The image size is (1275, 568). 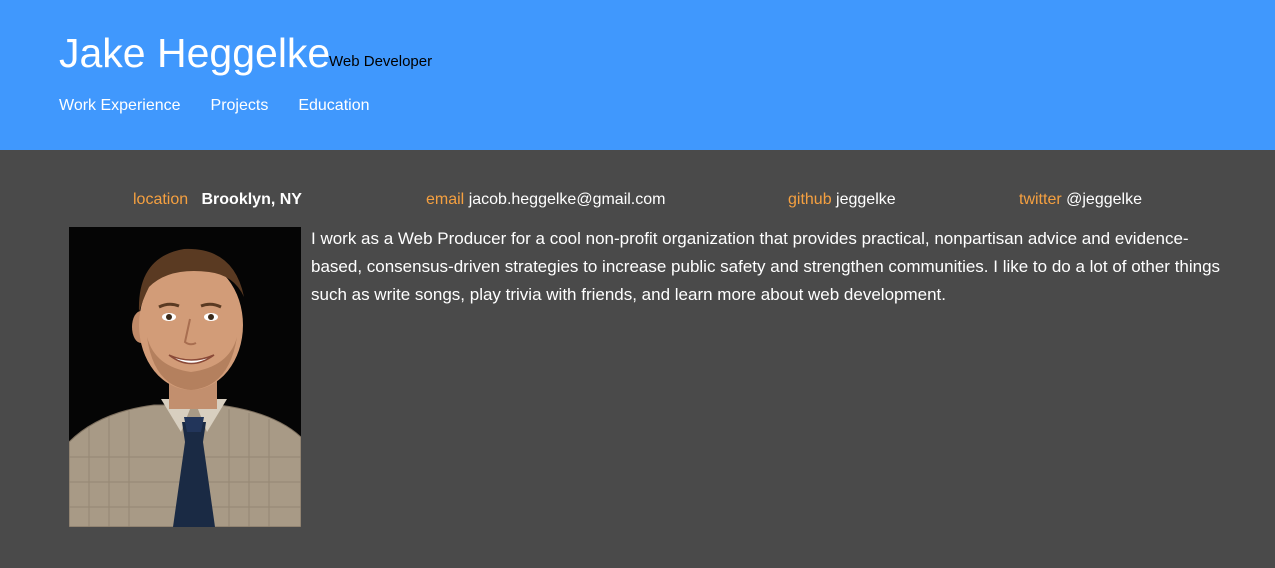 What do you see at coordinates (810, 199) in the screenshot?
I see `github-label: github` at bounding box center [810, 199].